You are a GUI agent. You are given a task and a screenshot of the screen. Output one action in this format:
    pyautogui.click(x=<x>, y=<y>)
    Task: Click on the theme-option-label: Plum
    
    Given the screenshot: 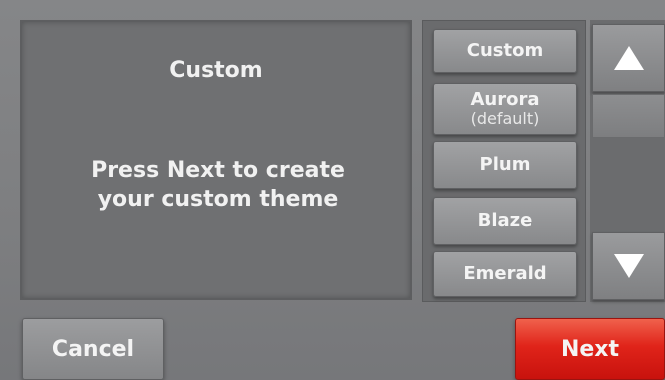 What is the action you would take?
    pyautogui.click(x=505, y=164)
    